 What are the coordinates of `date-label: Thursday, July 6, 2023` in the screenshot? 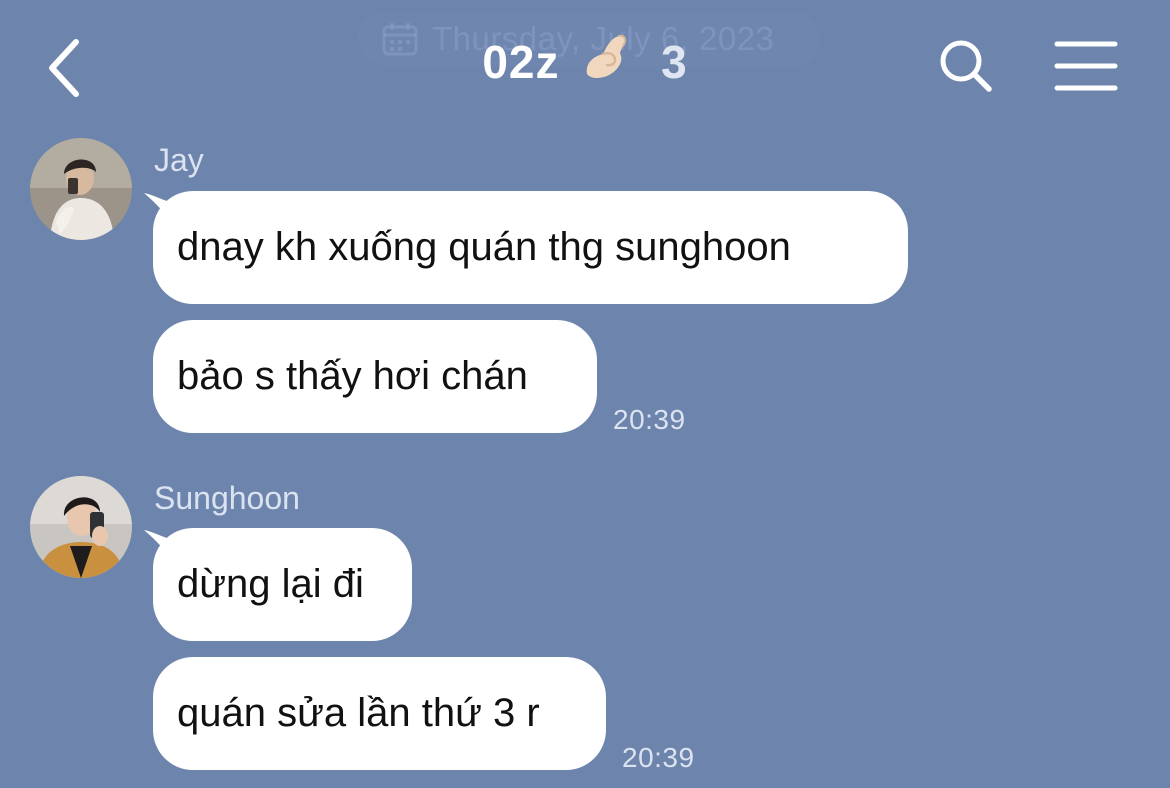 It's located at (603, 38).